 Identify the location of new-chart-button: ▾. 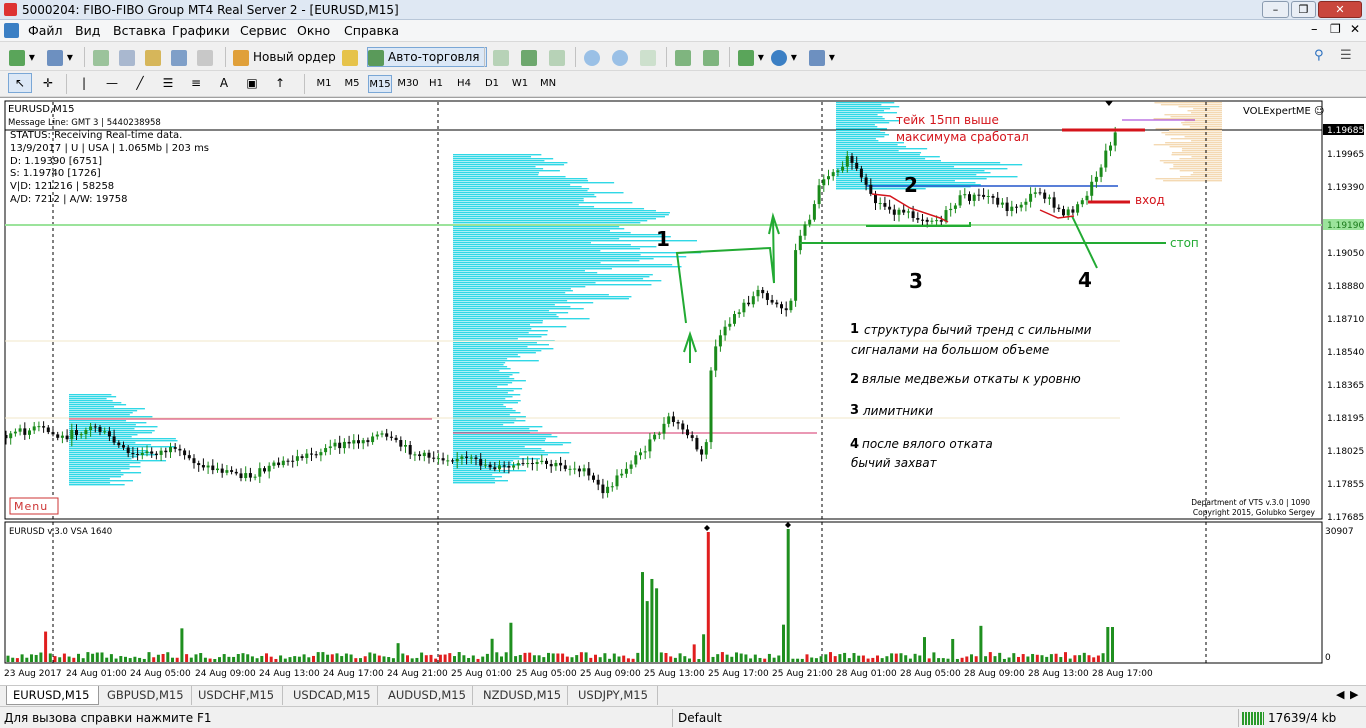
(22, 57).